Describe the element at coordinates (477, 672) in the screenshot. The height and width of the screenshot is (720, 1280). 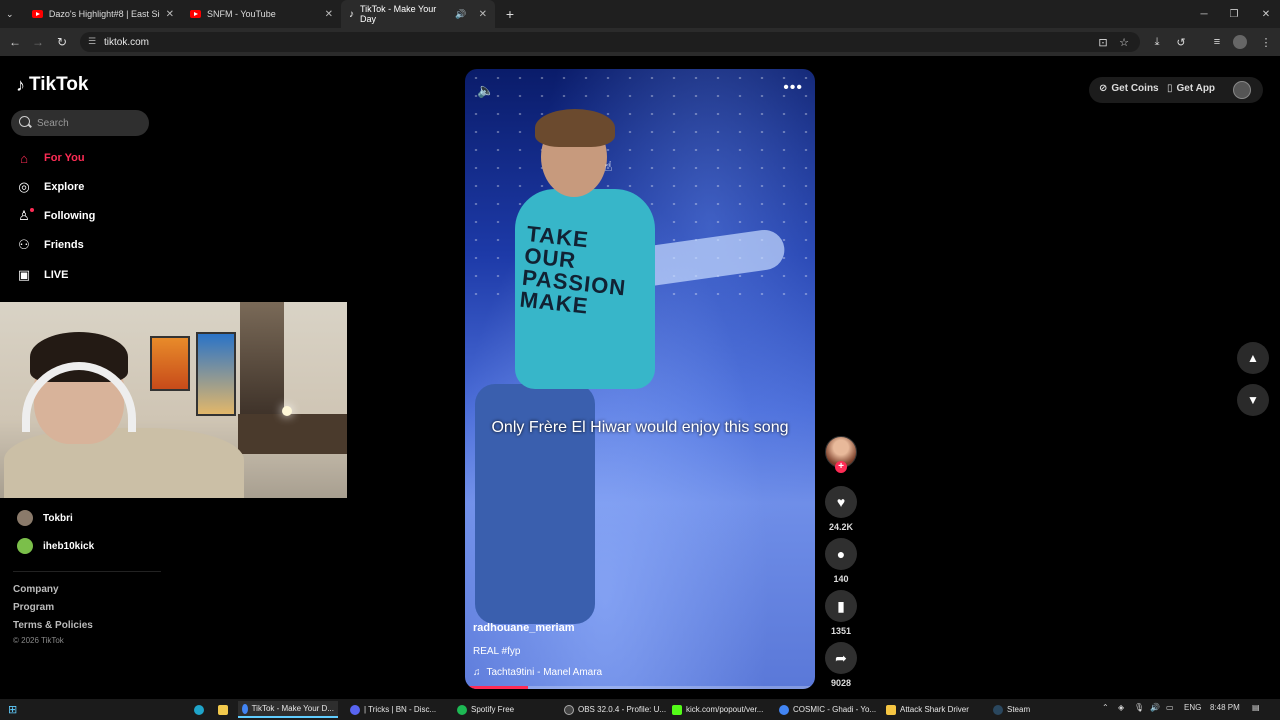
I see `music-note-icon: ♫` at that location.